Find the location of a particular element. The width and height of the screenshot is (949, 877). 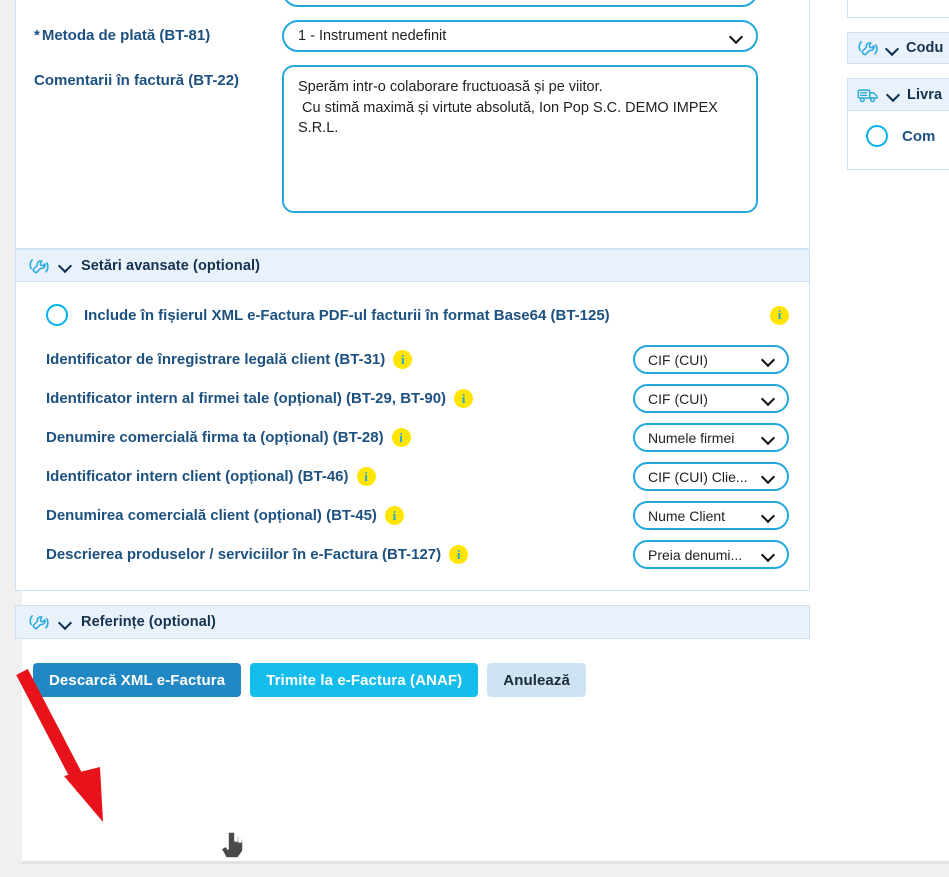

select-payment-method-value: 1 - Instrument nedefinit is located at coordinates (372, 36).